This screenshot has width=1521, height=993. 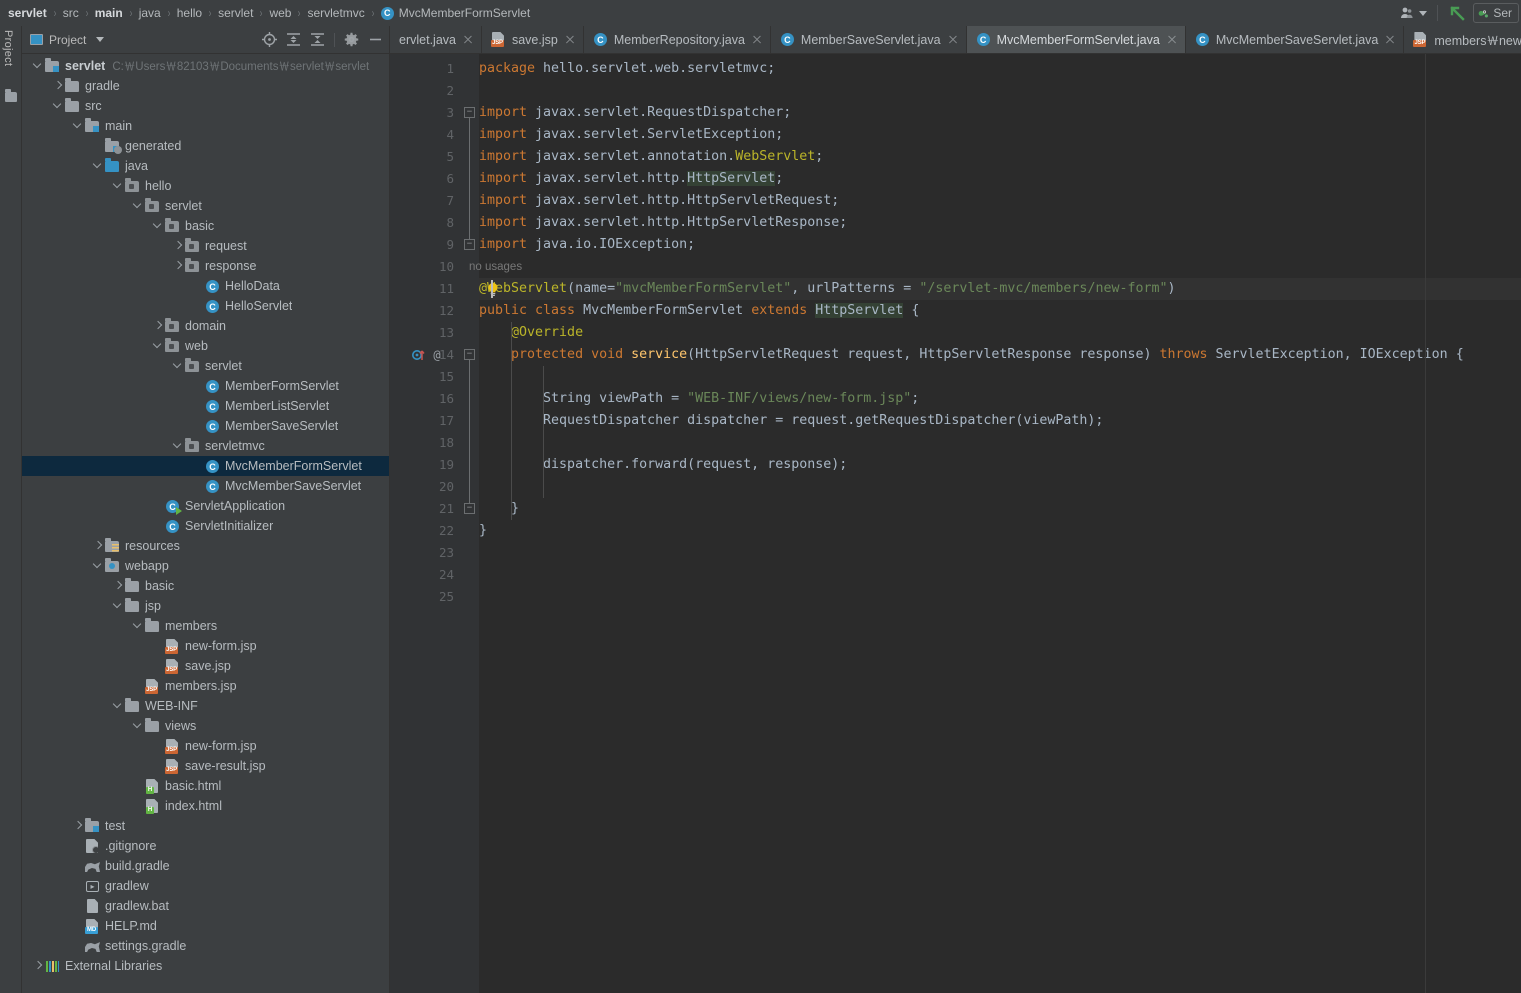 What do you see at coordinates (205, 166) in the screenshot?
I see `tree-node: java` at bounding box center [205, 166].